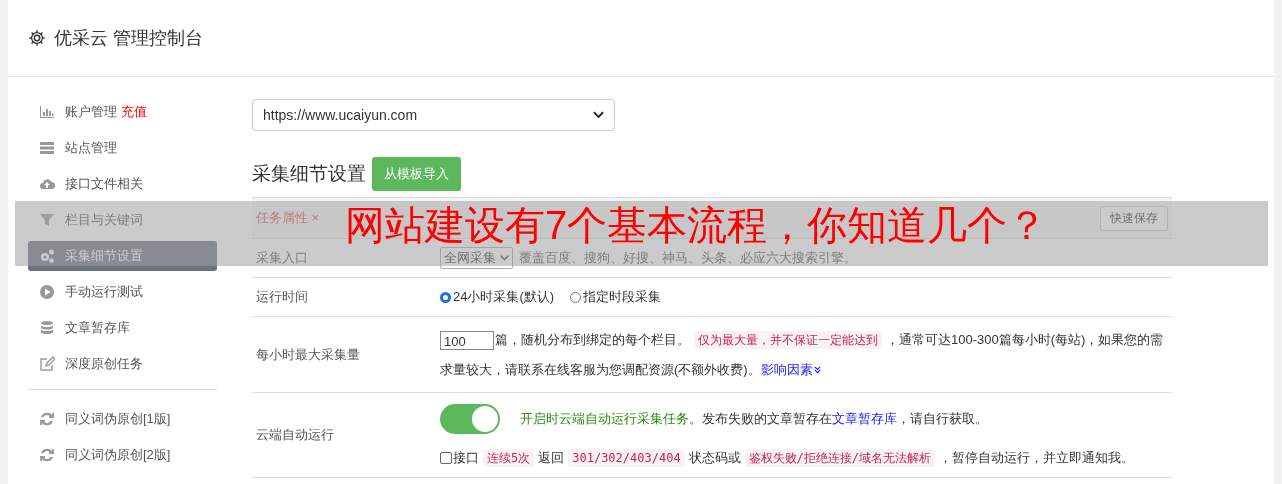 The height and width of the screenshot is (484, 1282). What do you see at coordinates (122, 364) in the screenshot?
I see `sidebar-item: 深度原创任务` at bounding box center [122, 364].